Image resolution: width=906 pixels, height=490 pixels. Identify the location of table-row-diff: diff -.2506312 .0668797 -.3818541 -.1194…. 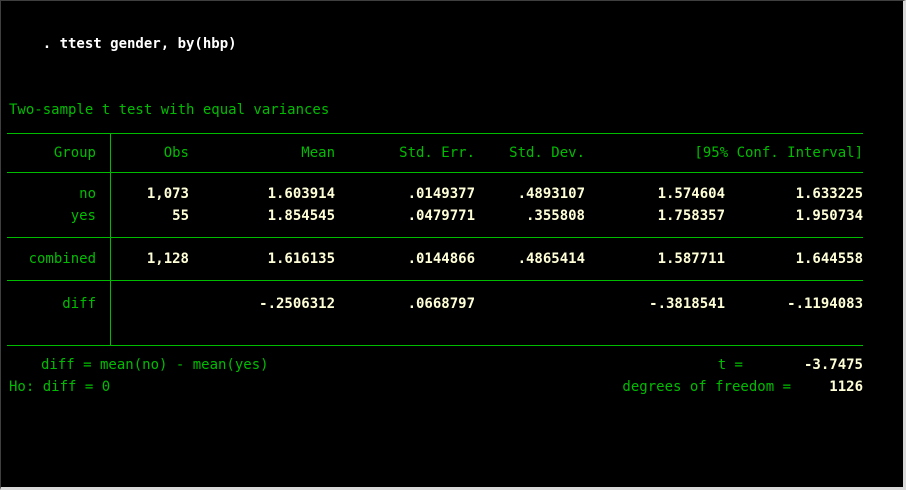
(435, 313).